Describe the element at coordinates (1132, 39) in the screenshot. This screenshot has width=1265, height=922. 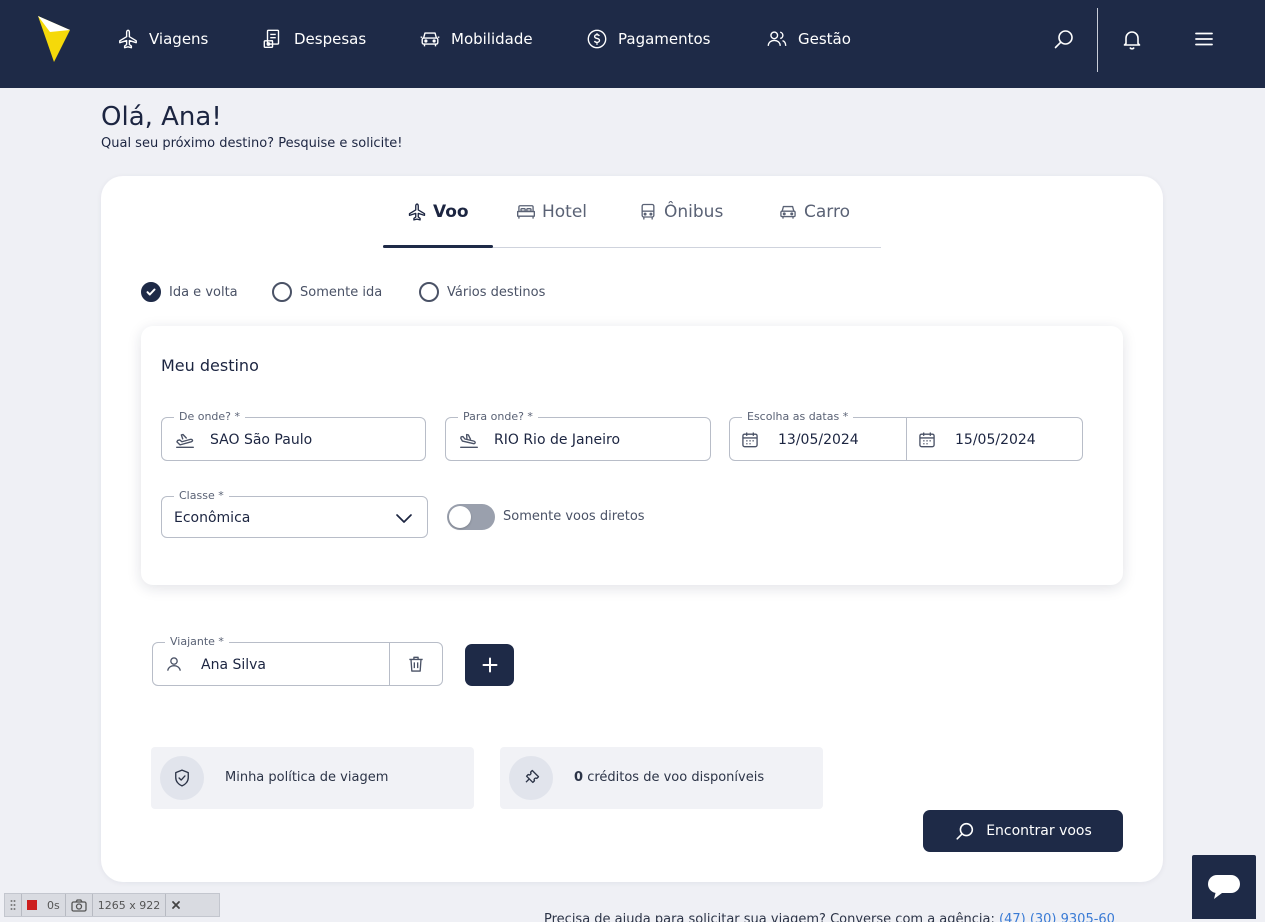
I see `bell-icon` at that location.